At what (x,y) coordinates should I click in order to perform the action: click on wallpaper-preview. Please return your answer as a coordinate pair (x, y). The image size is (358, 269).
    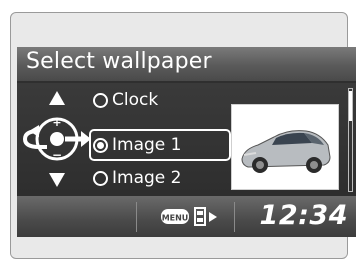
    Looking at the image, I should click on (285, 147).